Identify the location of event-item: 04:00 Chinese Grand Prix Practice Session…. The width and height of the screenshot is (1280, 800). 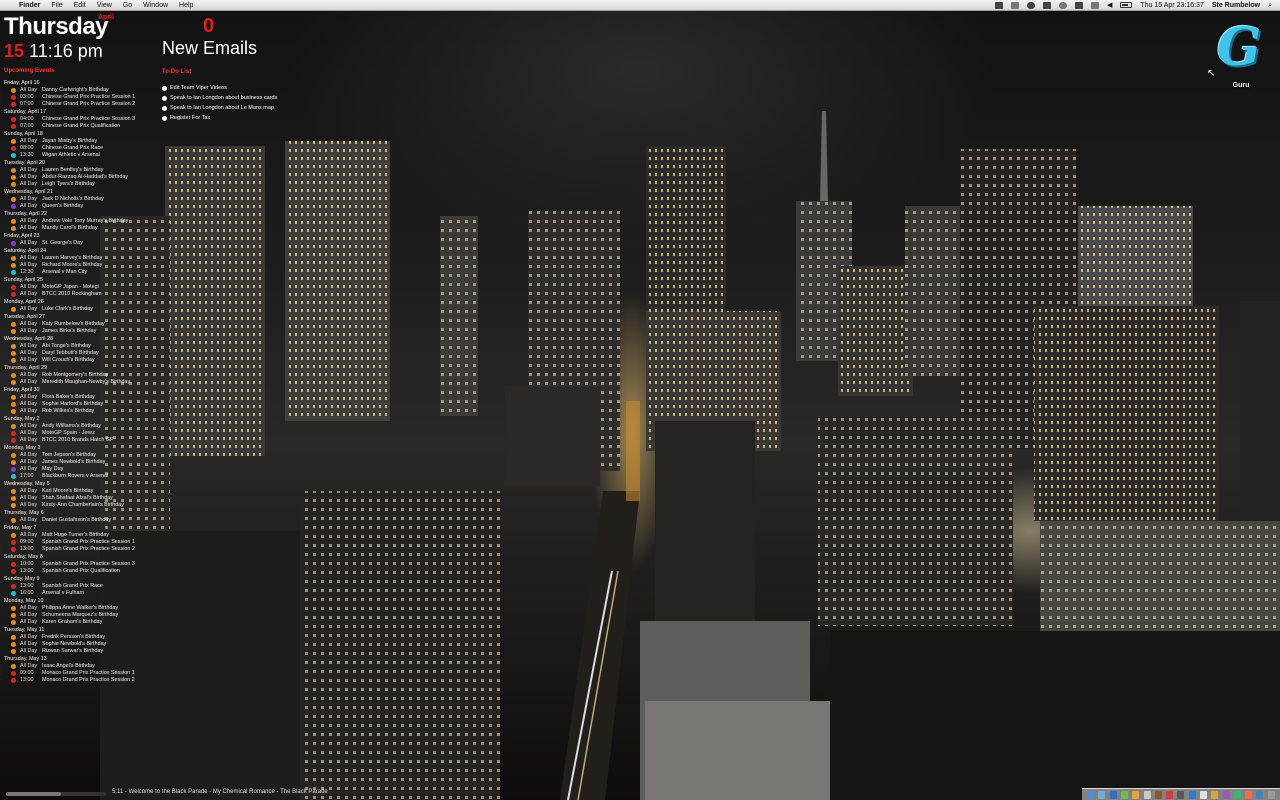
(79, 119).